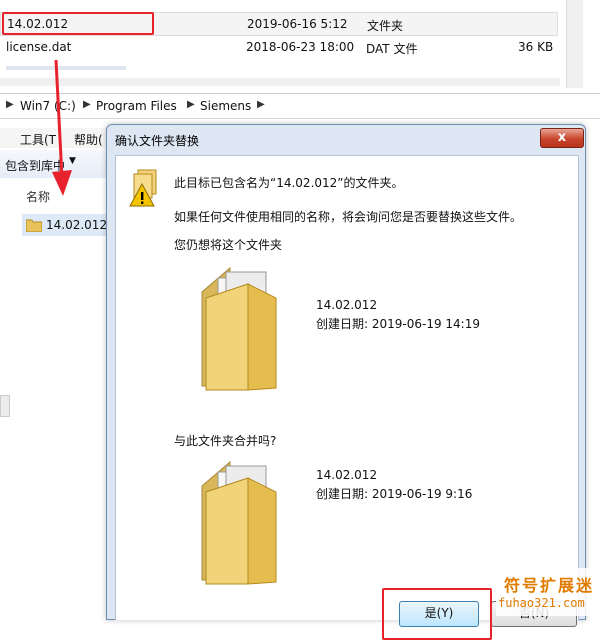 This screenshot has width=600, height=640. What do you see at coordinates (346, 139) in the screenshot?
I see `dialog-titlebar: 确认文件夹替换 x` at bounding box center [346, 139].